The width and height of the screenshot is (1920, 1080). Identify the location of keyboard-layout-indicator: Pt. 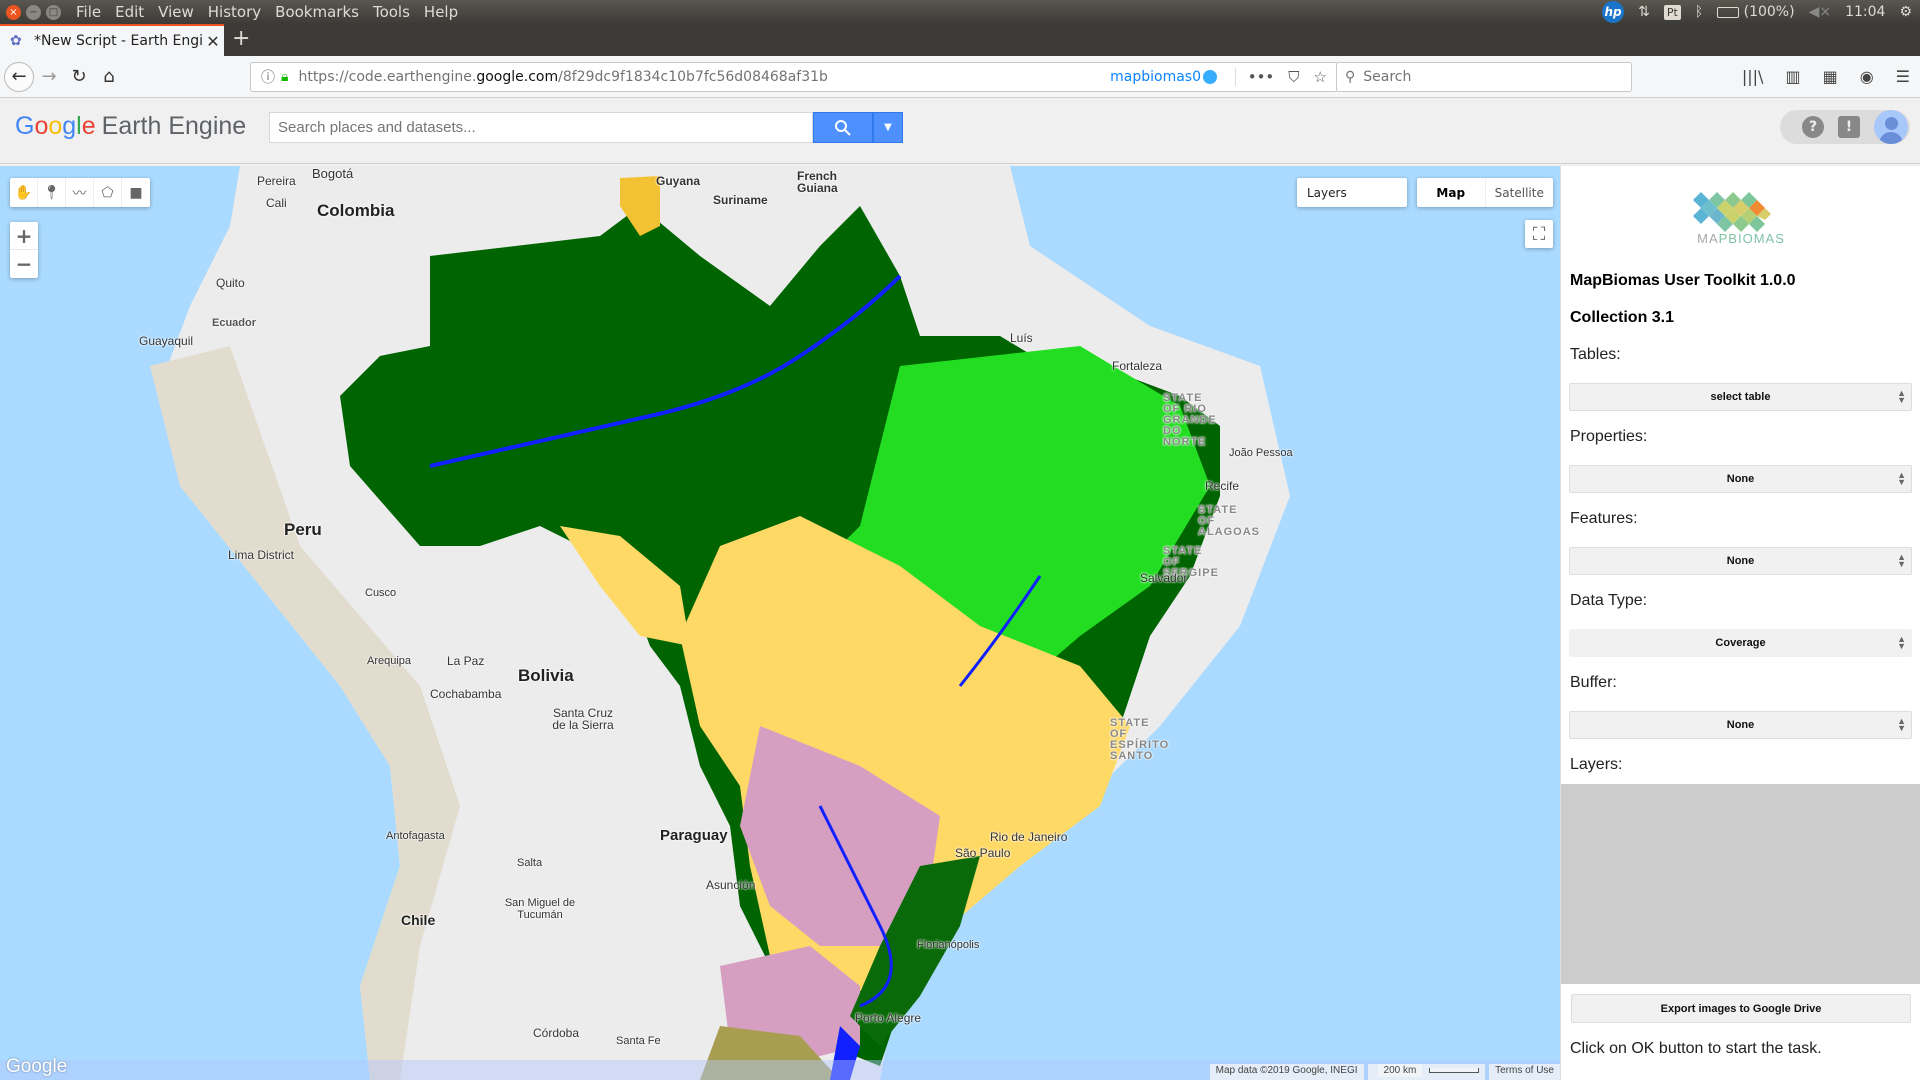
(1672, 12).